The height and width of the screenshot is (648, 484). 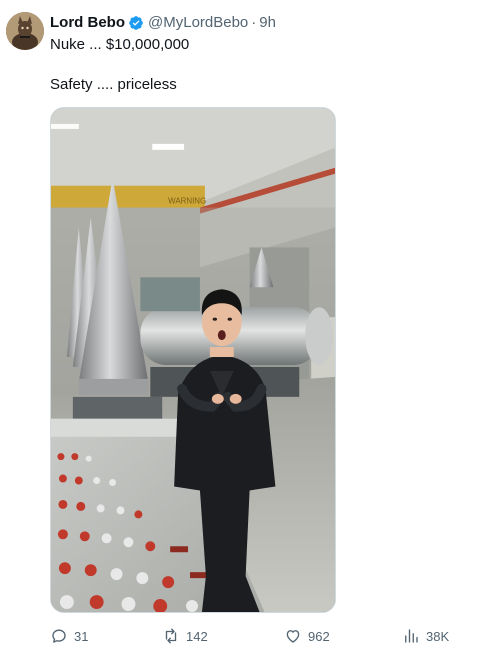 What do you see at coordinates (293, 636) in the screenshot?
I see `like-icon` at bounding box center [293, 636].